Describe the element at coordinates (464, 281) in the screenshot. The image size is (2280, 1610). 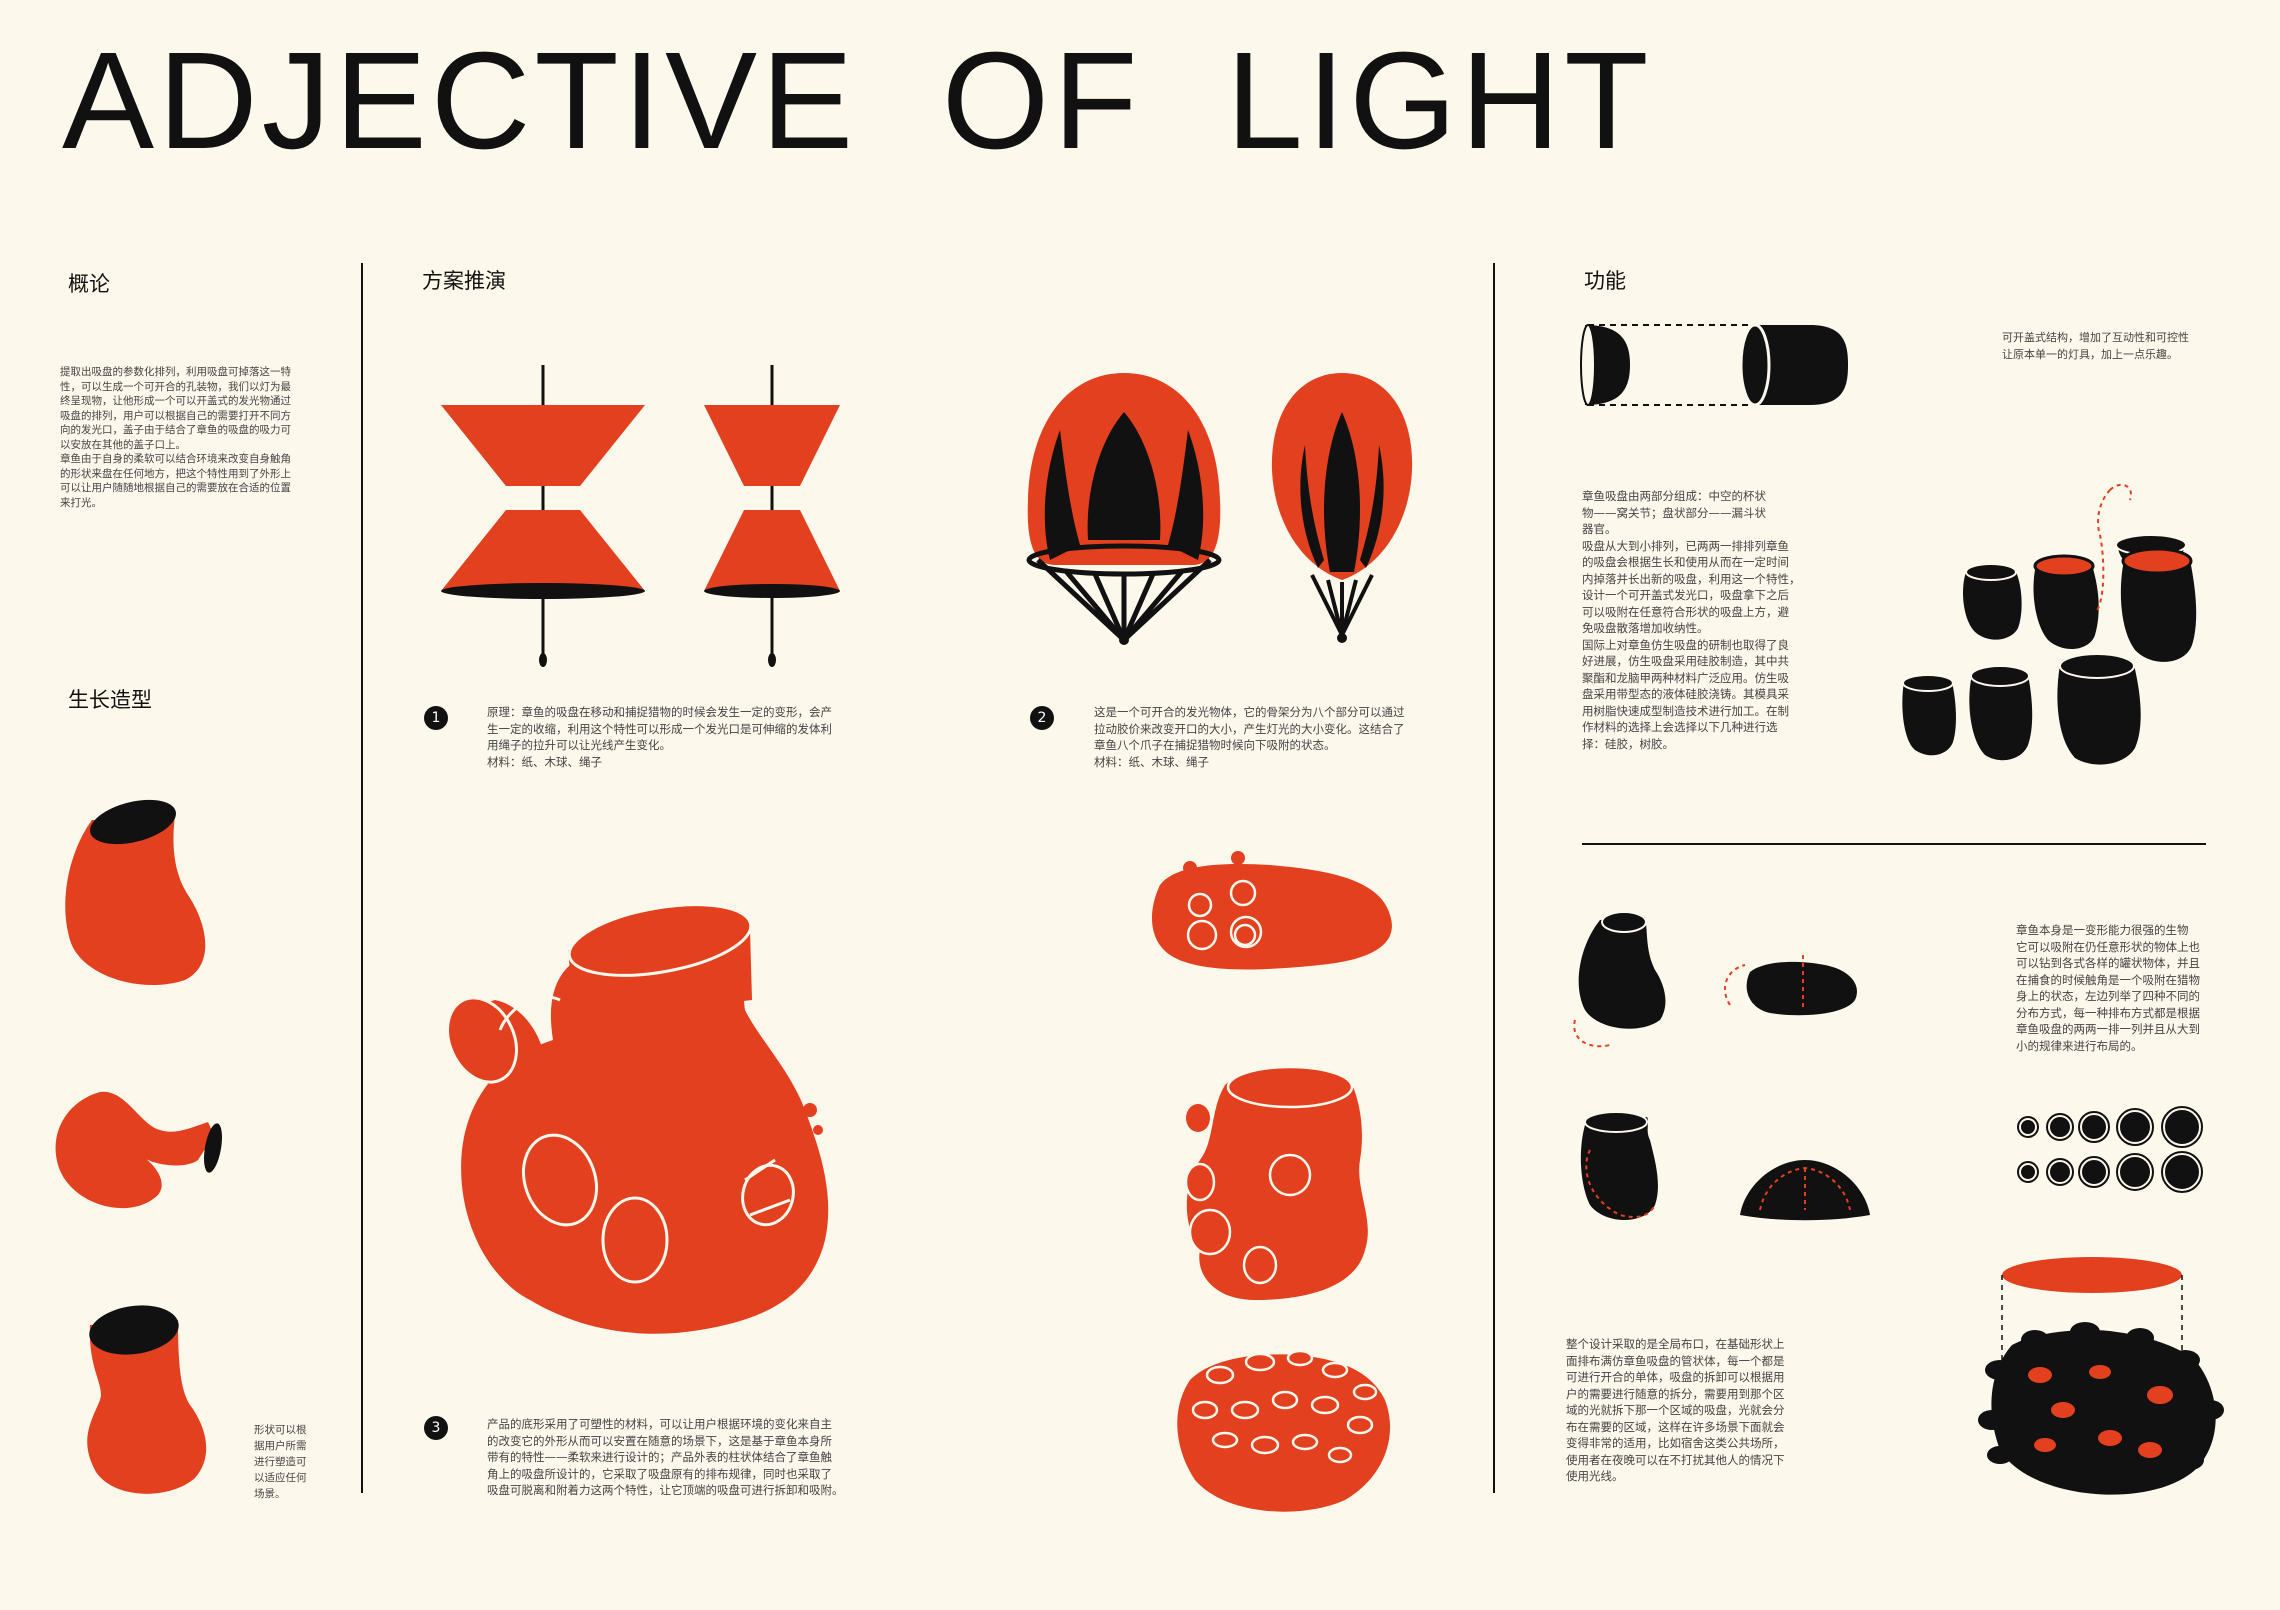
I see `scheme-heading: 方案推演` at that location.